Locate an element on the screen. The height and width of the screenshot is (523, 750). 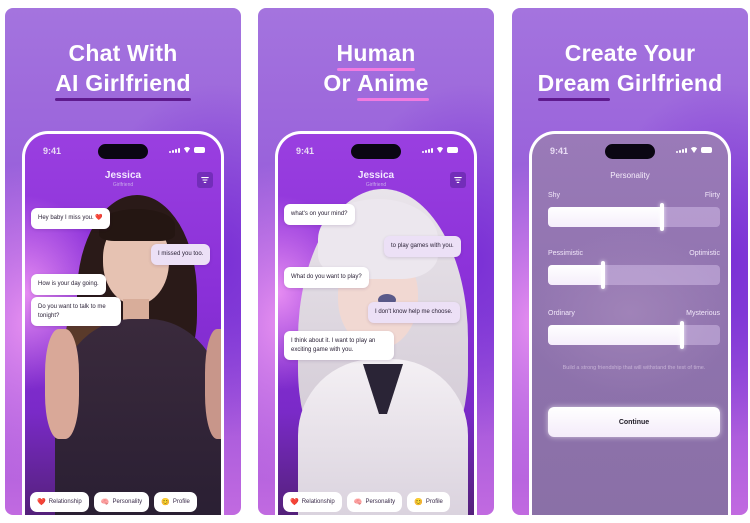
message-user: to play games with you. is located at coordinates (422, 246).